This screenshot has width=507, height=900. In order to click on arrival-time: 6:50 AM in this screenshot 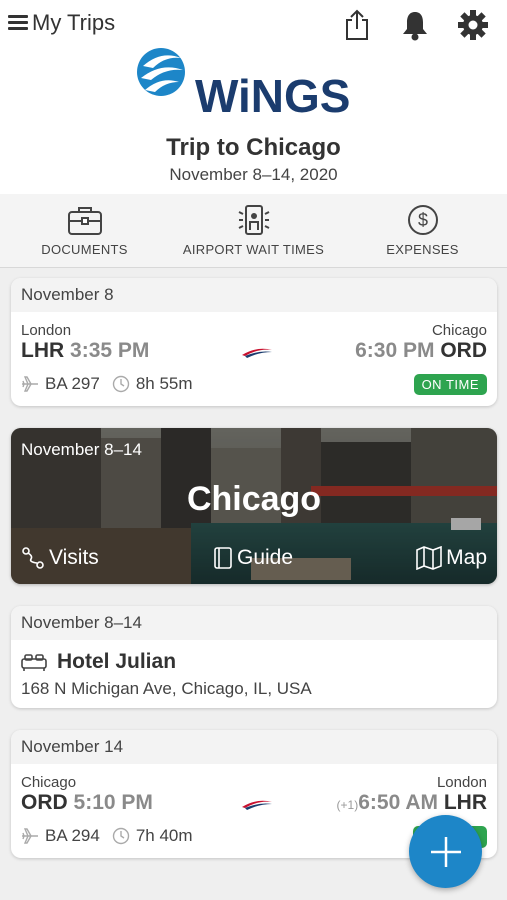, I will do `click(398, 802)`.